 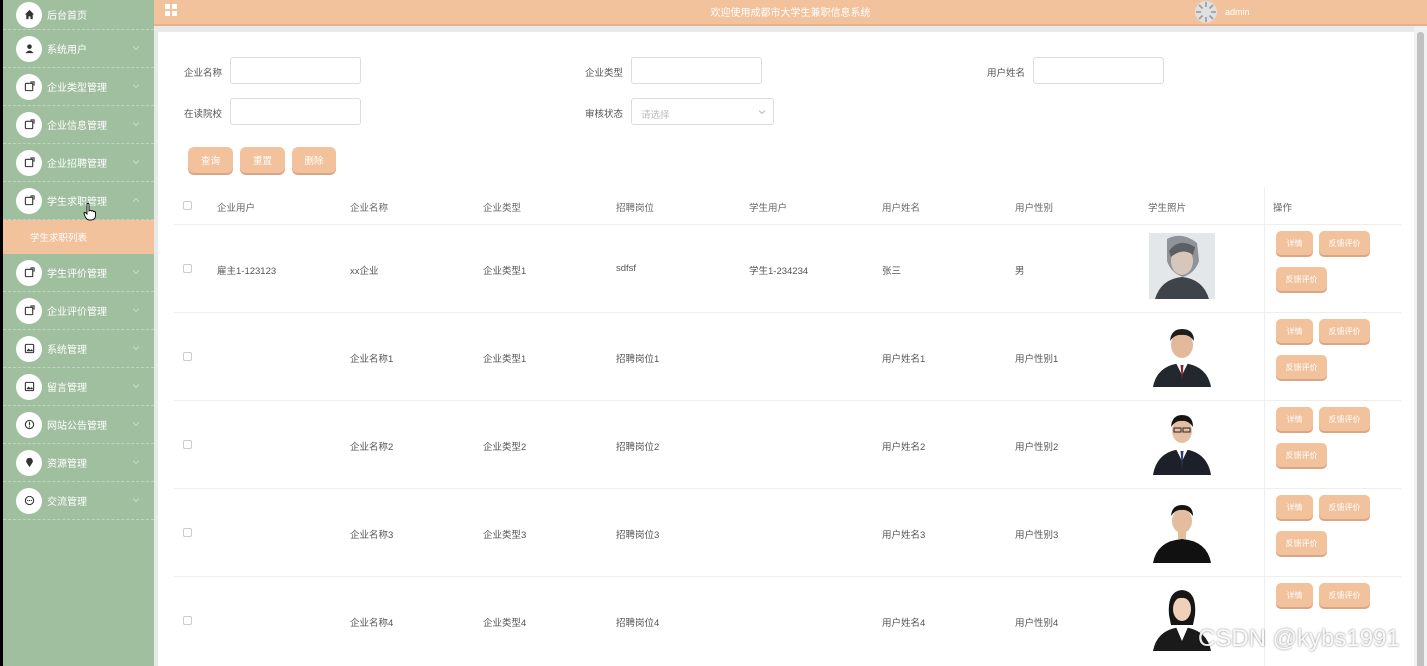 I want to click on sidebar-item-company-review: 企业评价管理, so click(x=78, y=311).